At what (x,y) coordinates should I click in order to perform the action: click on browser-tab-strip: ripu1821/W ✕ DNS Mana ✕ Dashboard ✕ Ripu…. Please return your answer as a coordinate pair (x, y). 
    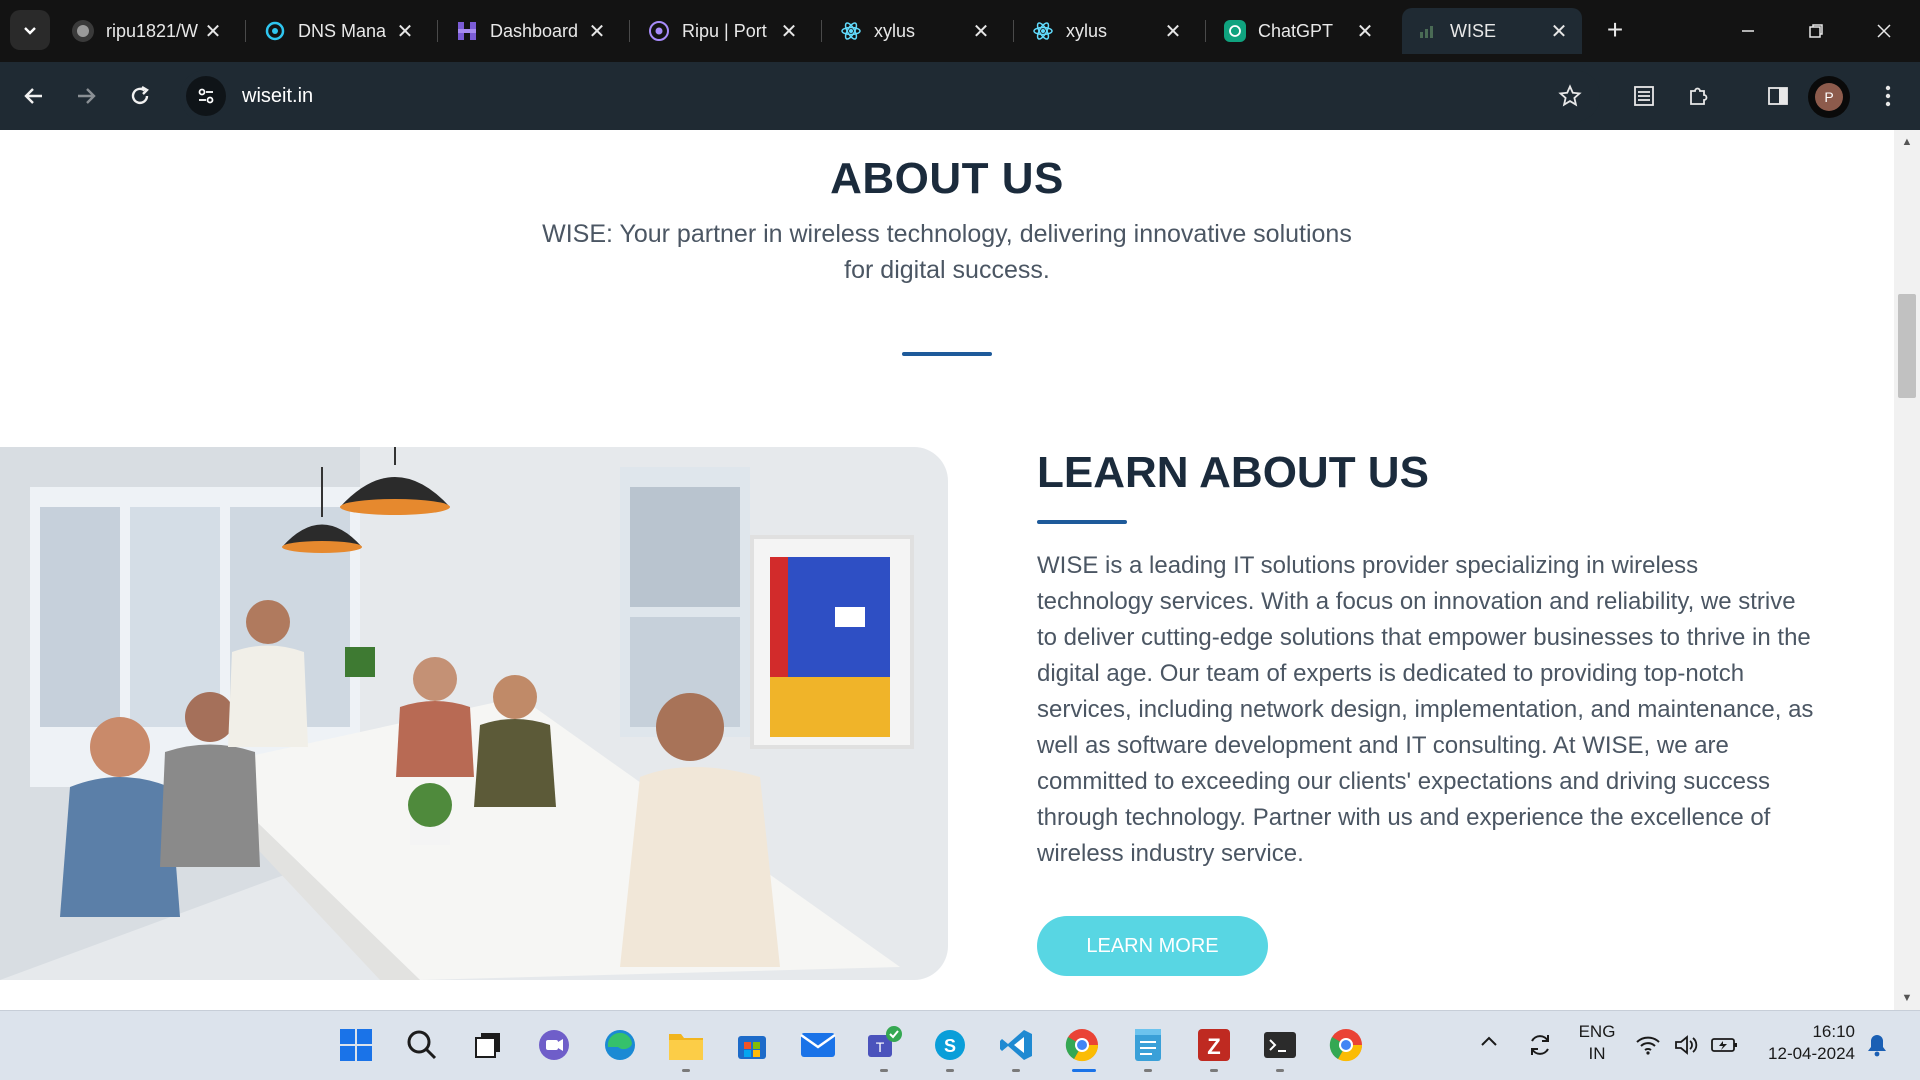
    Looking at the image, I should click on (960, 31).